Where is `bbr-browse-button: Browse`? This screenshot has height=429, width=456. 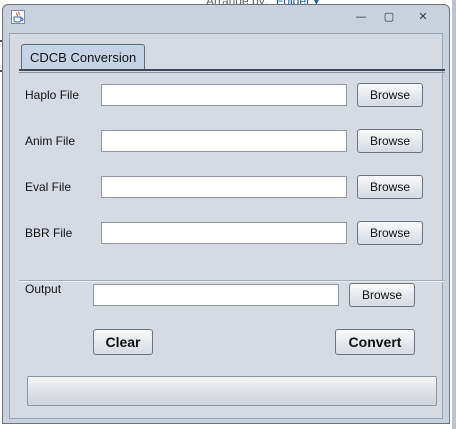 bbr-browse-button: Browse is located at coordinates (390, 233).